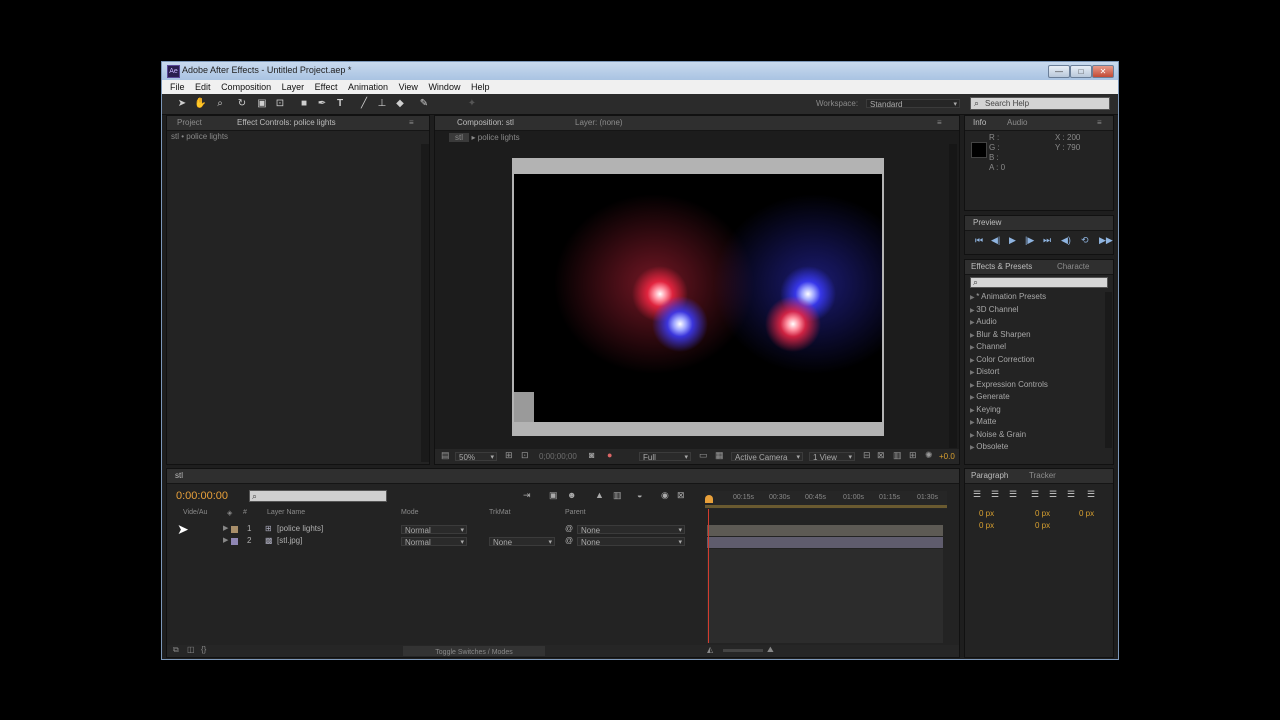 This screenshot has height=720, width=1280. I want to click on mask-toggle-icon: ⊡, so click(525, 455).